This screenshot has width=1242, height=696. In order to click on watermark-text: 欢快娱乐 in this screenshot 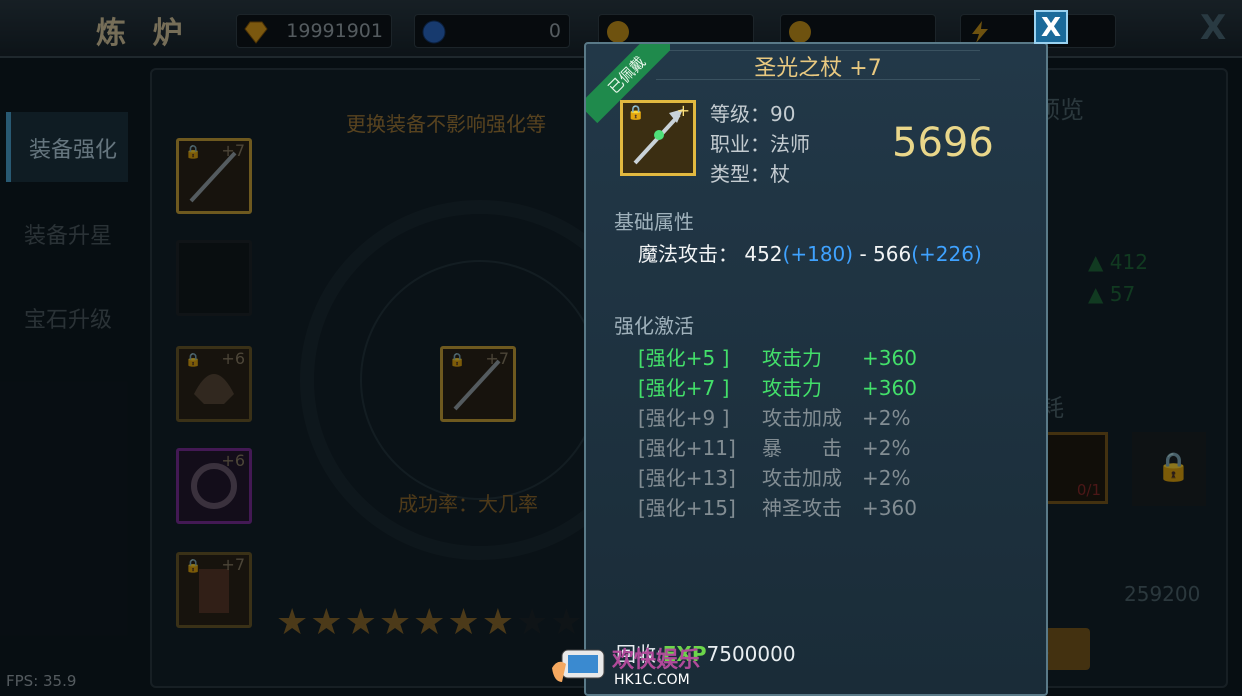, I will do `click(656, 660)`.